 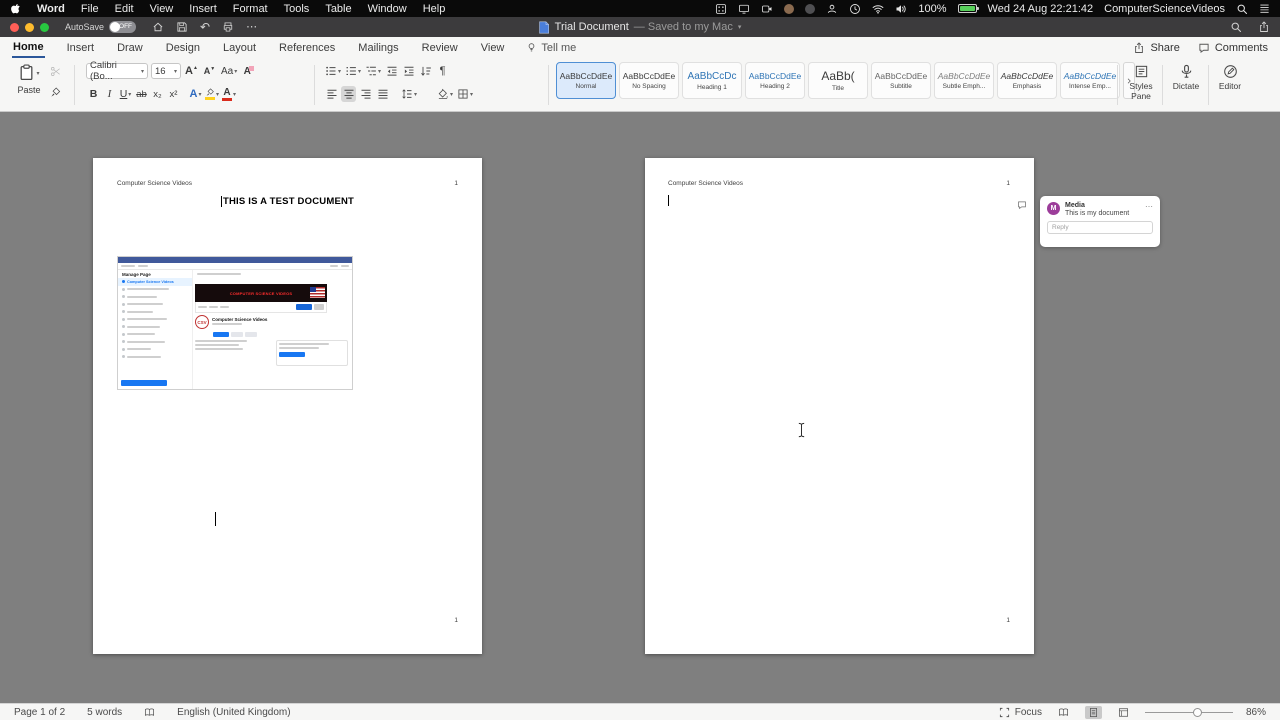 I want to click on camera-icon, so click(x=767, y=9).